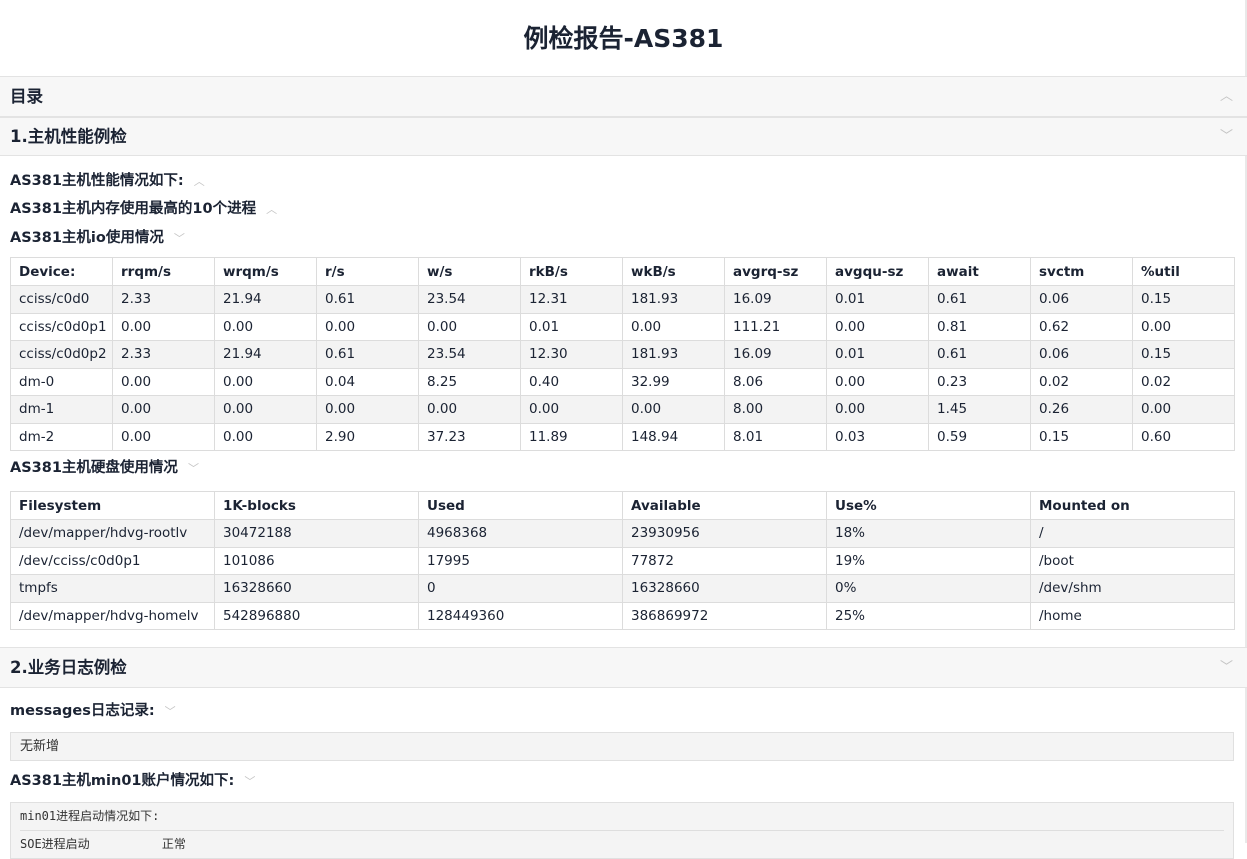 This screenshot has width=1247, height=859. Describe the element at coordinates (1183, 381) in the screenshot. I see `table-cell: 0.02` at that location.